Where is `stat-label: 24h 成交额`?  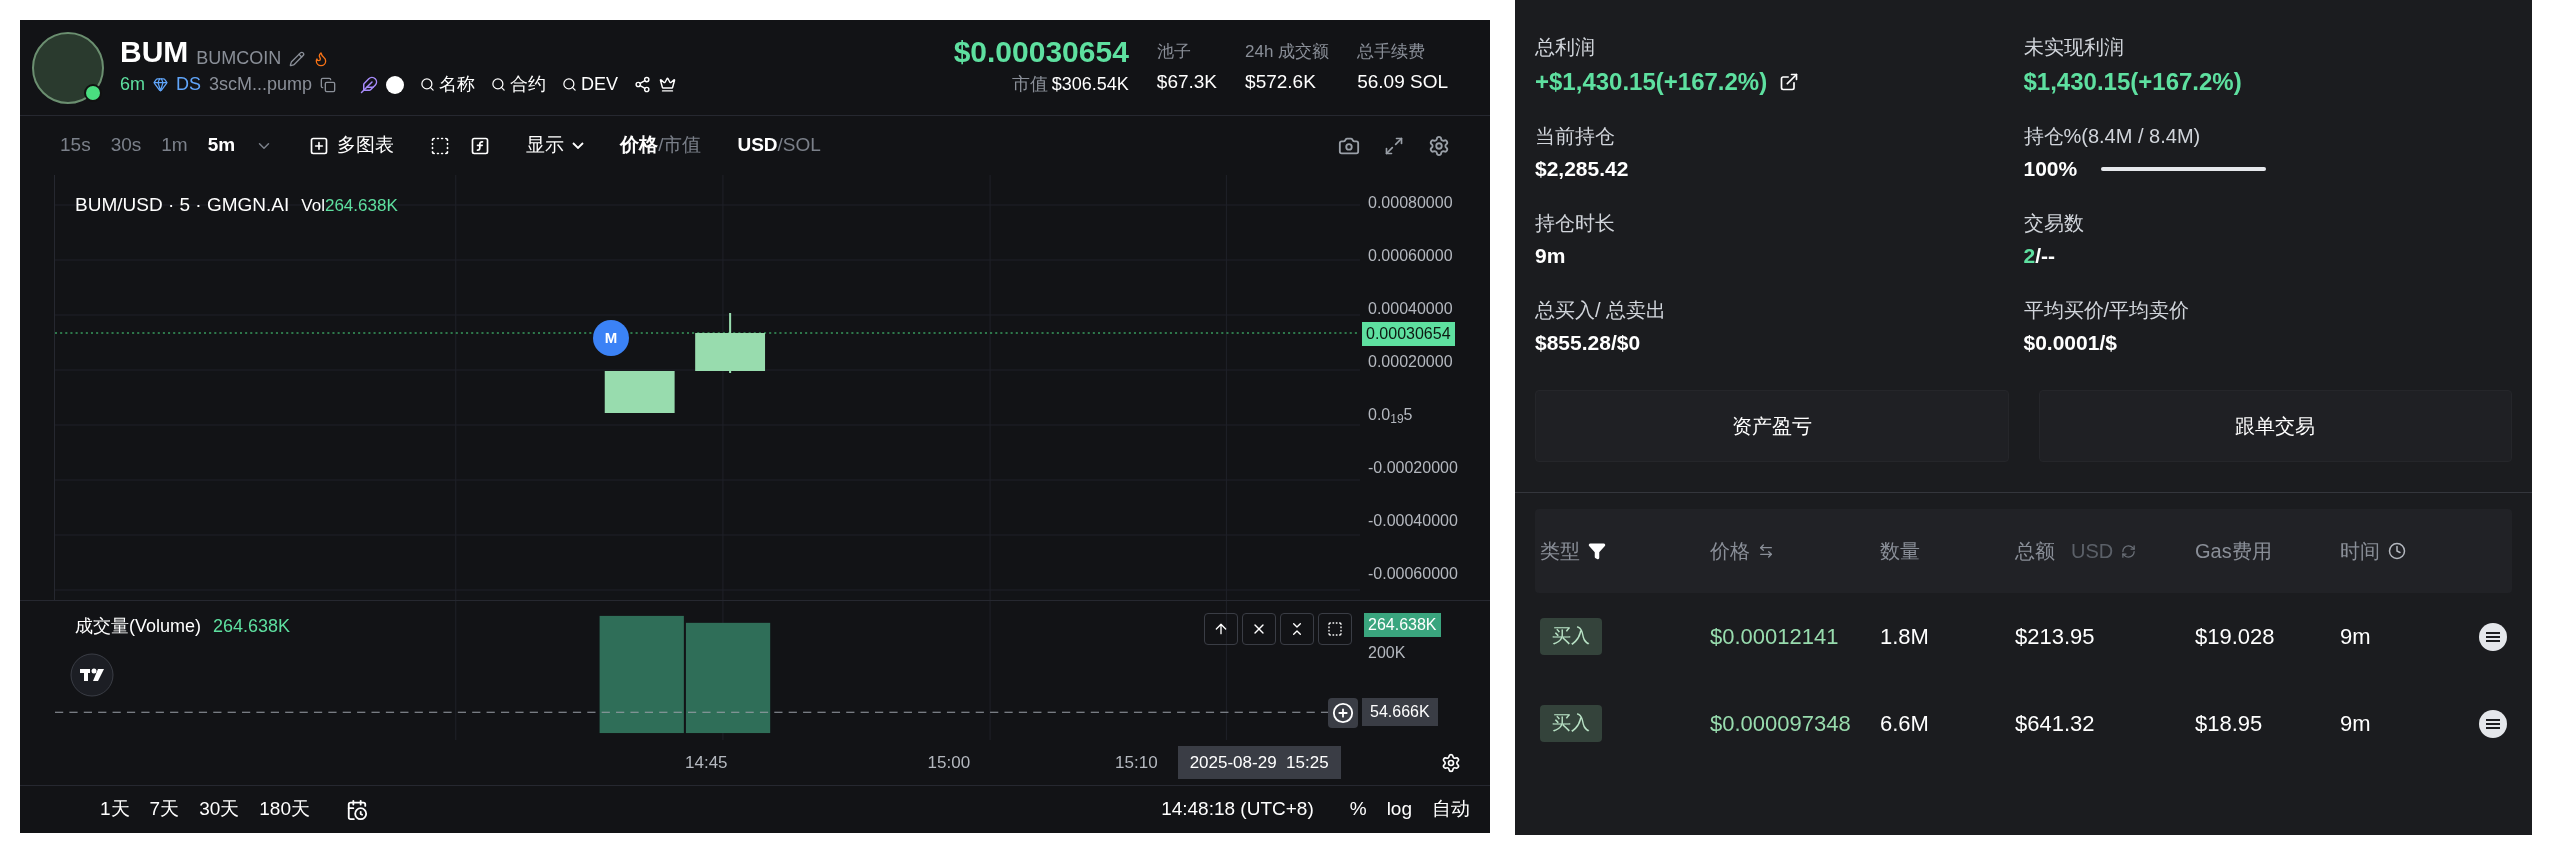
stat-label: 24h 成交额 is located at coordinates (1287, 51).